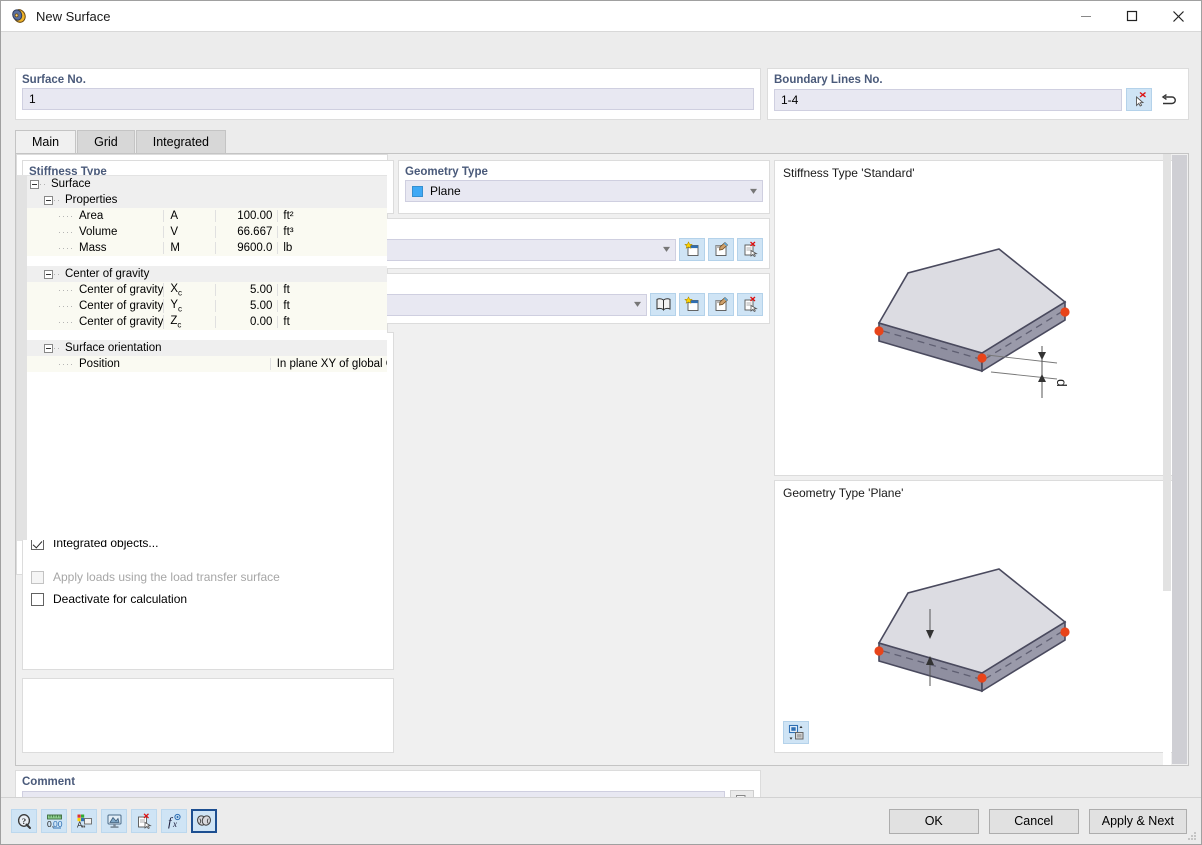  What do you see at coordinates (207, 184) in the screenshot?
I see `tree-row: ·· Surface` at bounding box center [207, 184].